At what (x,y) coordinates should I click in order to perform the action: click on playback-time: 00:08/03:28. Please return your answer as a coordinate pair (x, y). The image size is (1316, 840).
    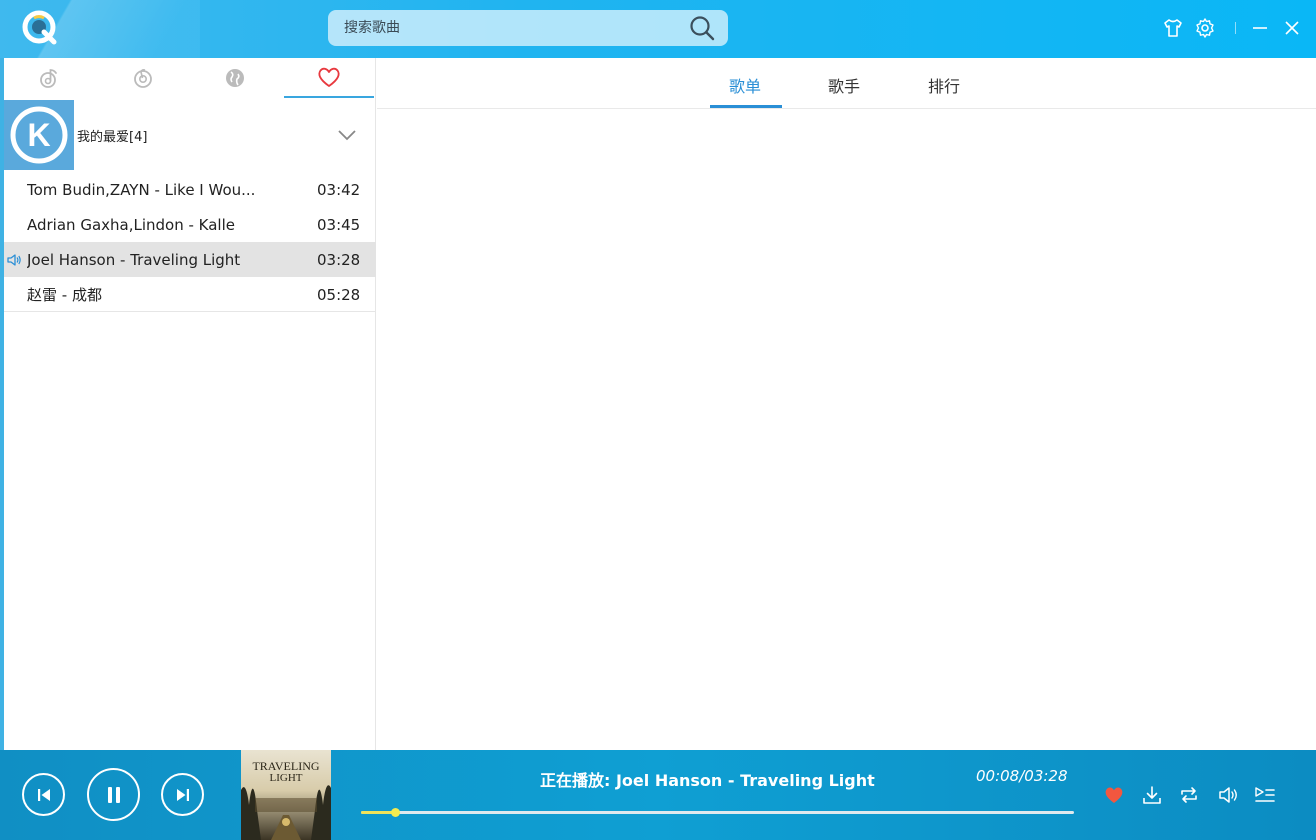
    Looking at the image, I should click on (1022, 776).